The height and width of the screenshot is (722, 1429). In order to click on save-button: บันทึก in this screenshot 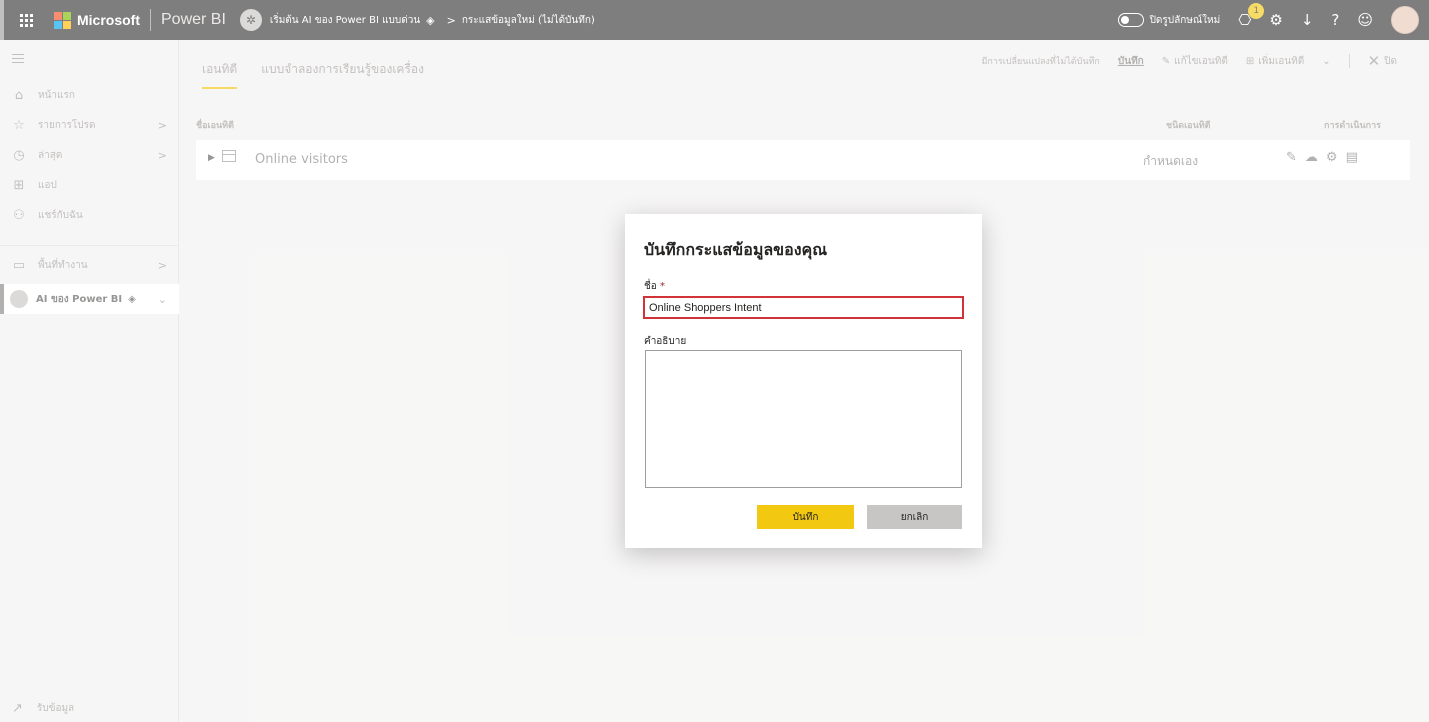, I will do `click(805, 517)`.